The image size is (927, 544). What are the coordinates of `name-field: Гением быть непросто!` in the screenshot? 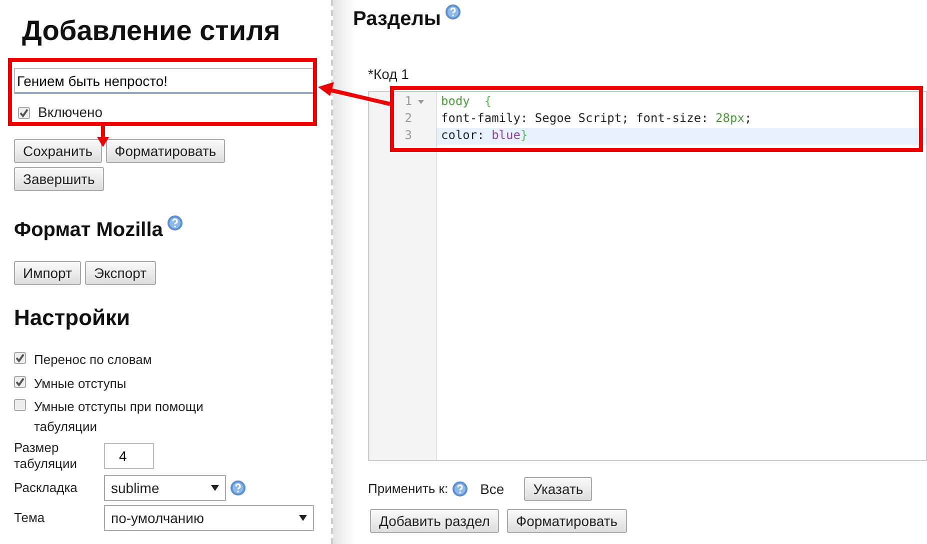 It's located at (164, 81).